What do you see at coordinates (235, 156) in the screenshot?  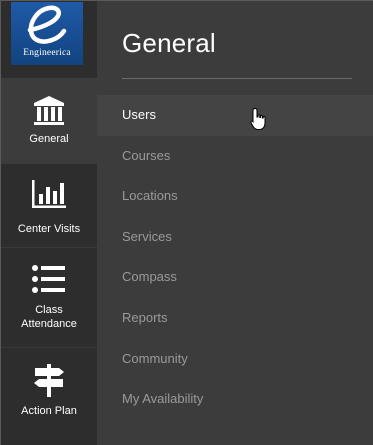 I see `menu-item-courses: Courses` at bounding box center [235, 156].